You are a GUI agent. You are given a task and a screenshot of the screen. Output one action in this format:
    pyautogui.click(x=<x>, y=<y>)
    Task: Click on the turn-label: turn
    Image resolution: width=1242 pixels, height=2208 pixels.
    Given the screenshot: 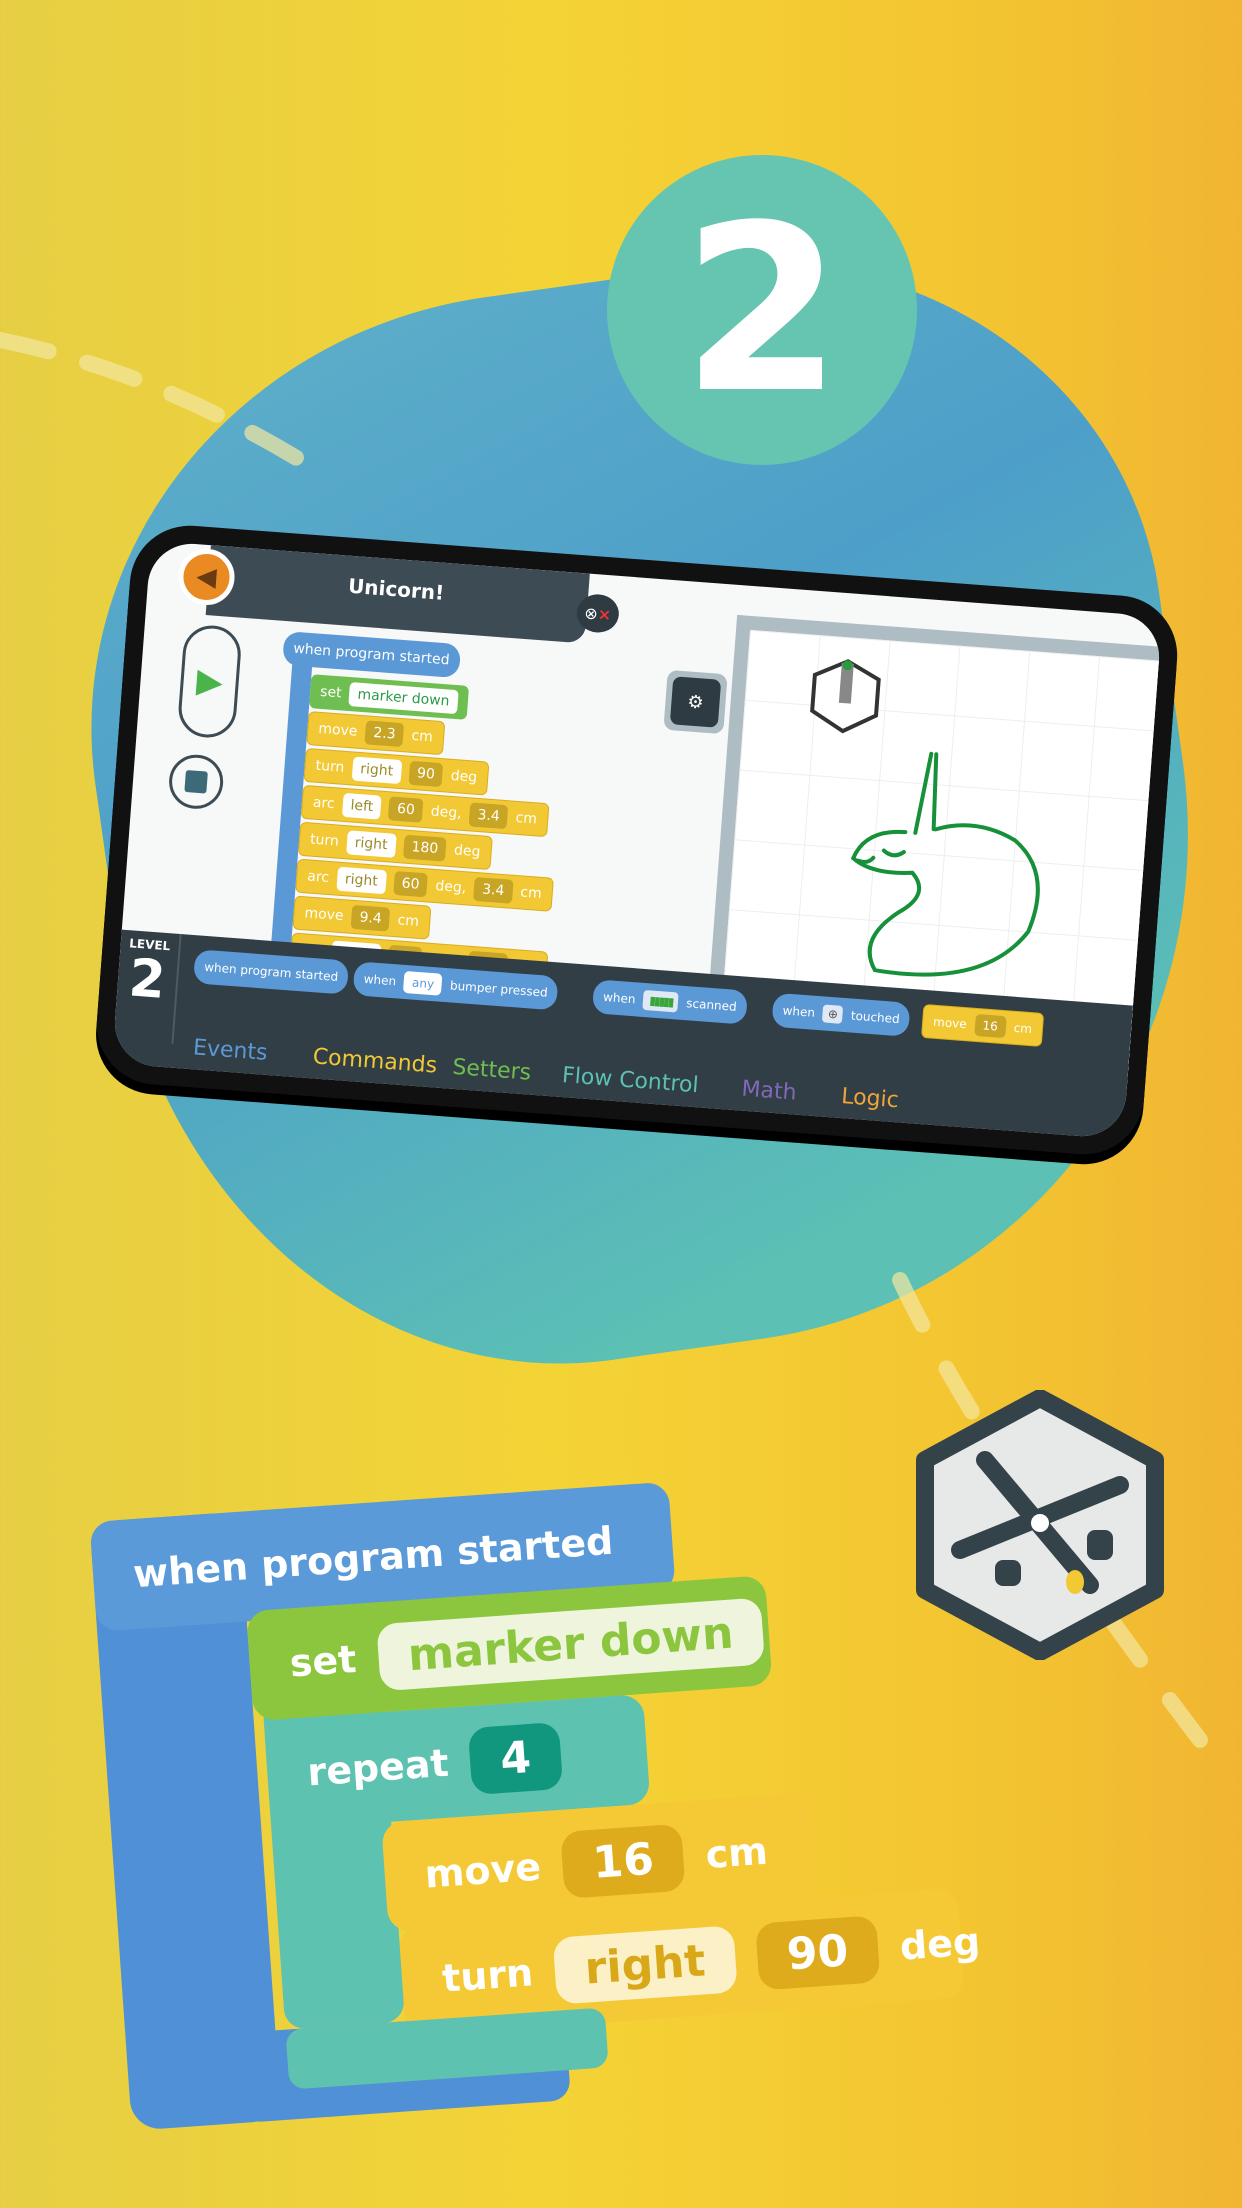 What is the action you would take?
    pyautogui.click(x=487, y=1975)
    